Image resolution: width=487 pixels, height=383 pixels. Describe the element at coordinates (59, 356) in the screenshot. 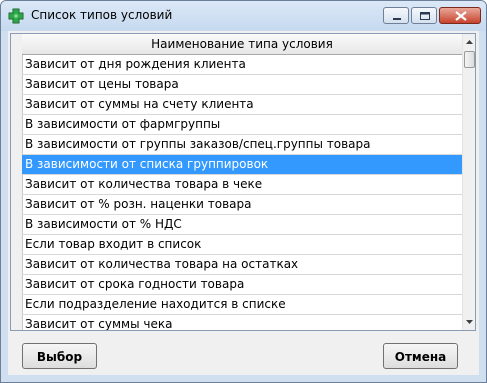

I see `select-button: Выбор` at that location.